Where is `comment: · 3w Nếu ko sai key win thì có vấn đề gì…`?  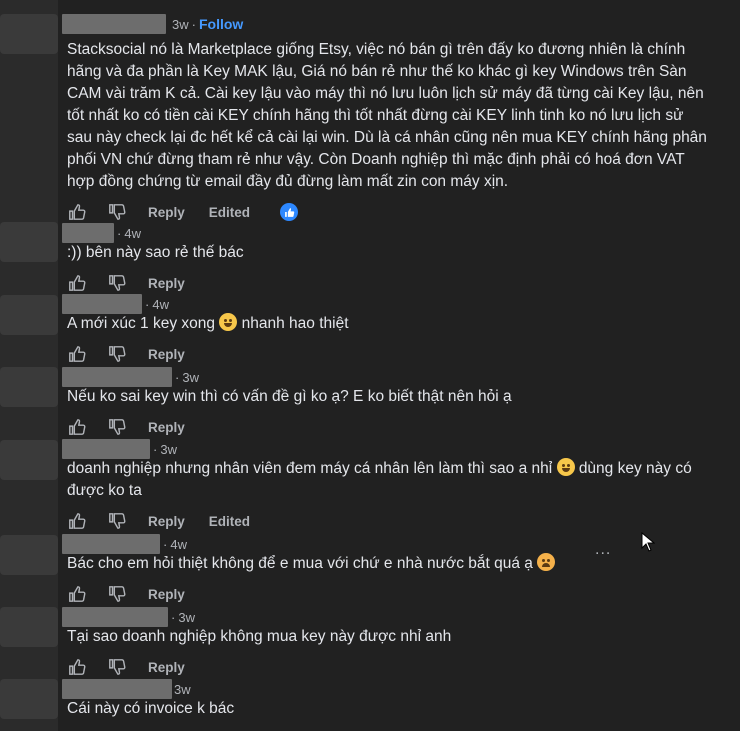
comment: · 3w Nếu ko sai key win thì có vấn đề gì… is located at coordinates (396, 402).